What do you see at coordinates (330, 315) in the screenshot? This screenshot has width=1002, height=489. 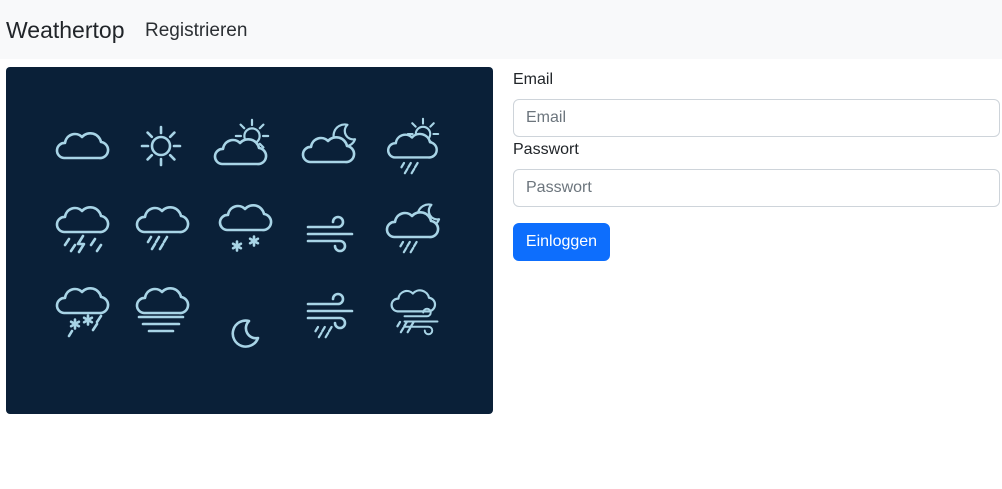 I see `windy-rain-icon` at bounding box center [330, 315].